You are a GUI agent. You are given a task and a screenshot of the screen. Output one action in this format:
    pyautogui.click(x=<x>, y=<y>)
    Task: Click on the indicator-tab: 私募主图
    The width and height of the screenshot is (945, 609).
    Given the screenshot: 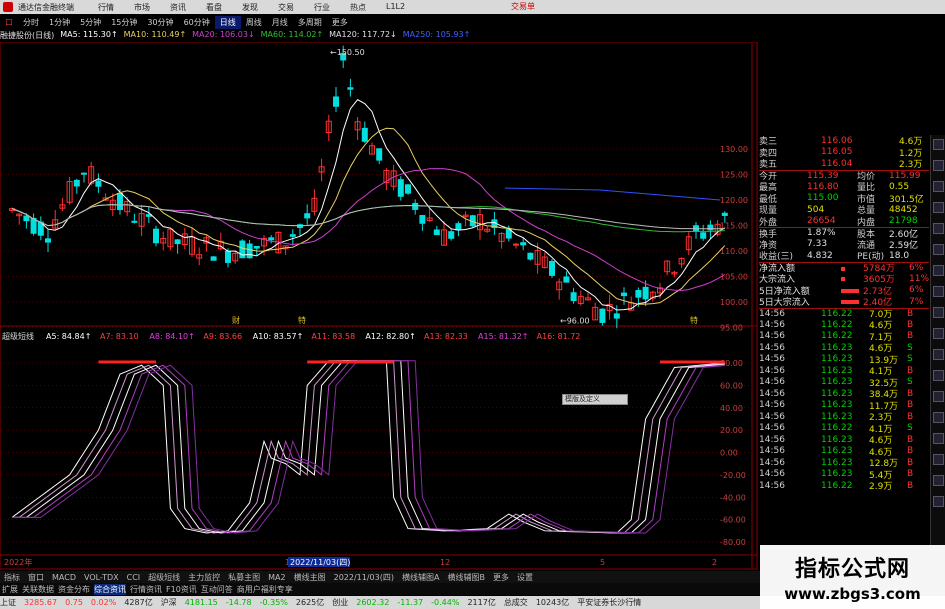 What is the action you would take?
    pyautogui.click(x=244, y=577)
    